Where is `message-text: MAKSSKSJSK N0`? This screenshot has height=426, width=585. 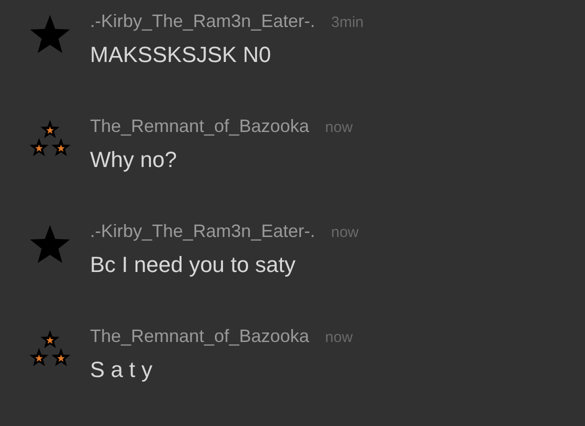 message-text: MAKSSKSJSK N0 is located at coordinates (181, 55).